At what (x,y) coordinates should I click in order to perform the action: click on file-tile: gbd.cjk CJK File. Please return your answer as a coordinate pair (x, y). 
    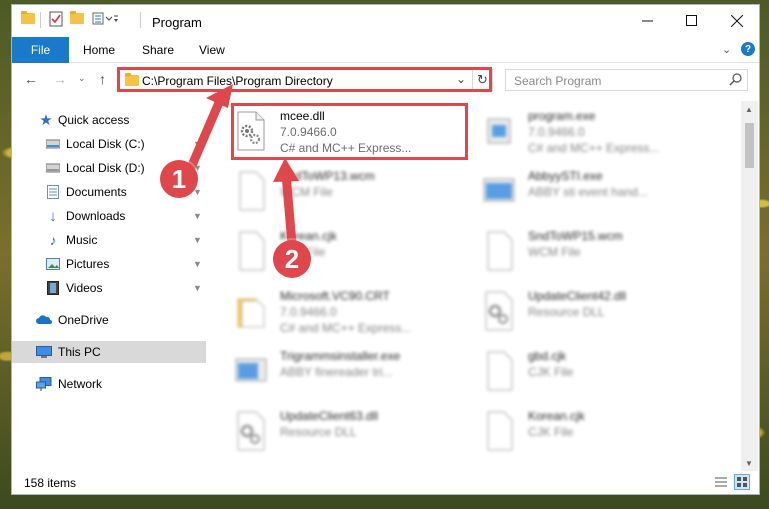
    Looking at the image, I should click on (586, 373).